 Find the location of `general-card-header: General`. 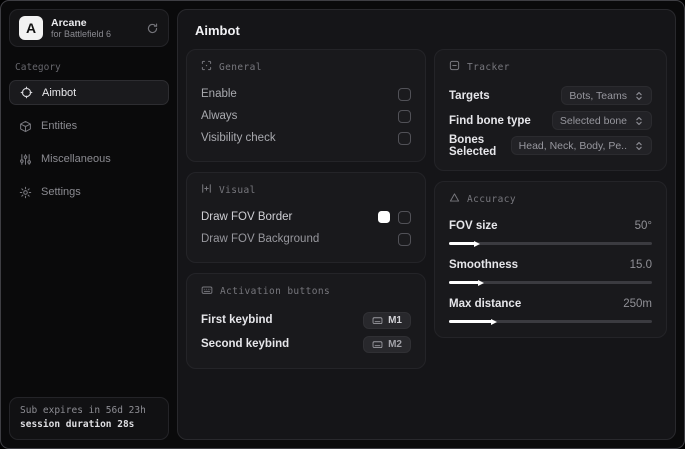

general-card-header: General is located at coordinates (306, 67).